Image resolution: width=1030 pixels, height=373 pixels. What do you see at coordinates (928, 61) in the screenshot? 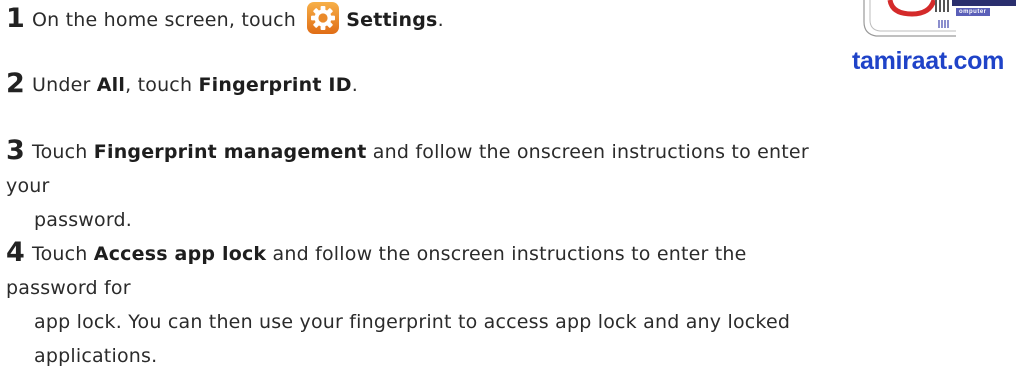
I see `watermark-text: tamiraat.com` at bounding box center [928, 61].